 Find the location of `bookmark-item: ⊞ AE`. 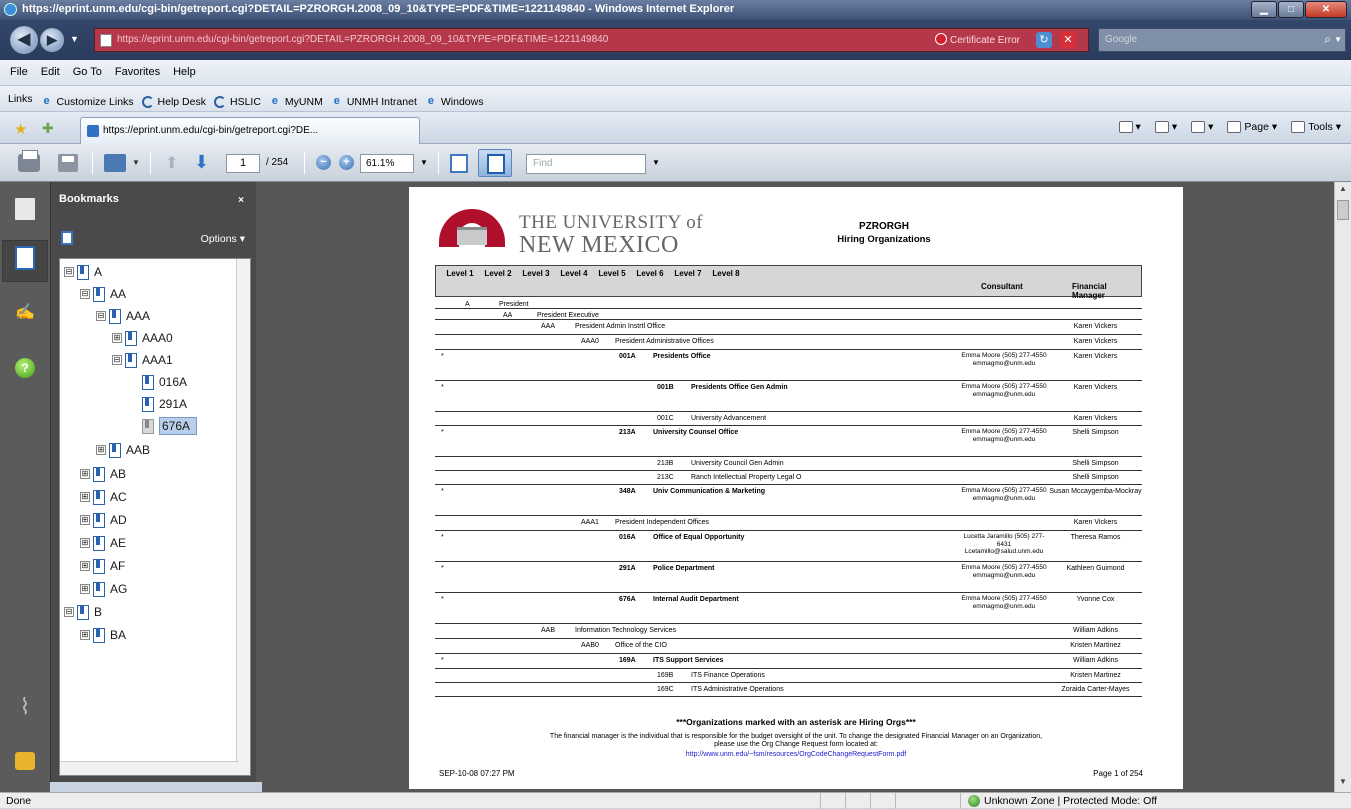

bookmark-item: ⊞ AE is located at coordinates (103, 543).